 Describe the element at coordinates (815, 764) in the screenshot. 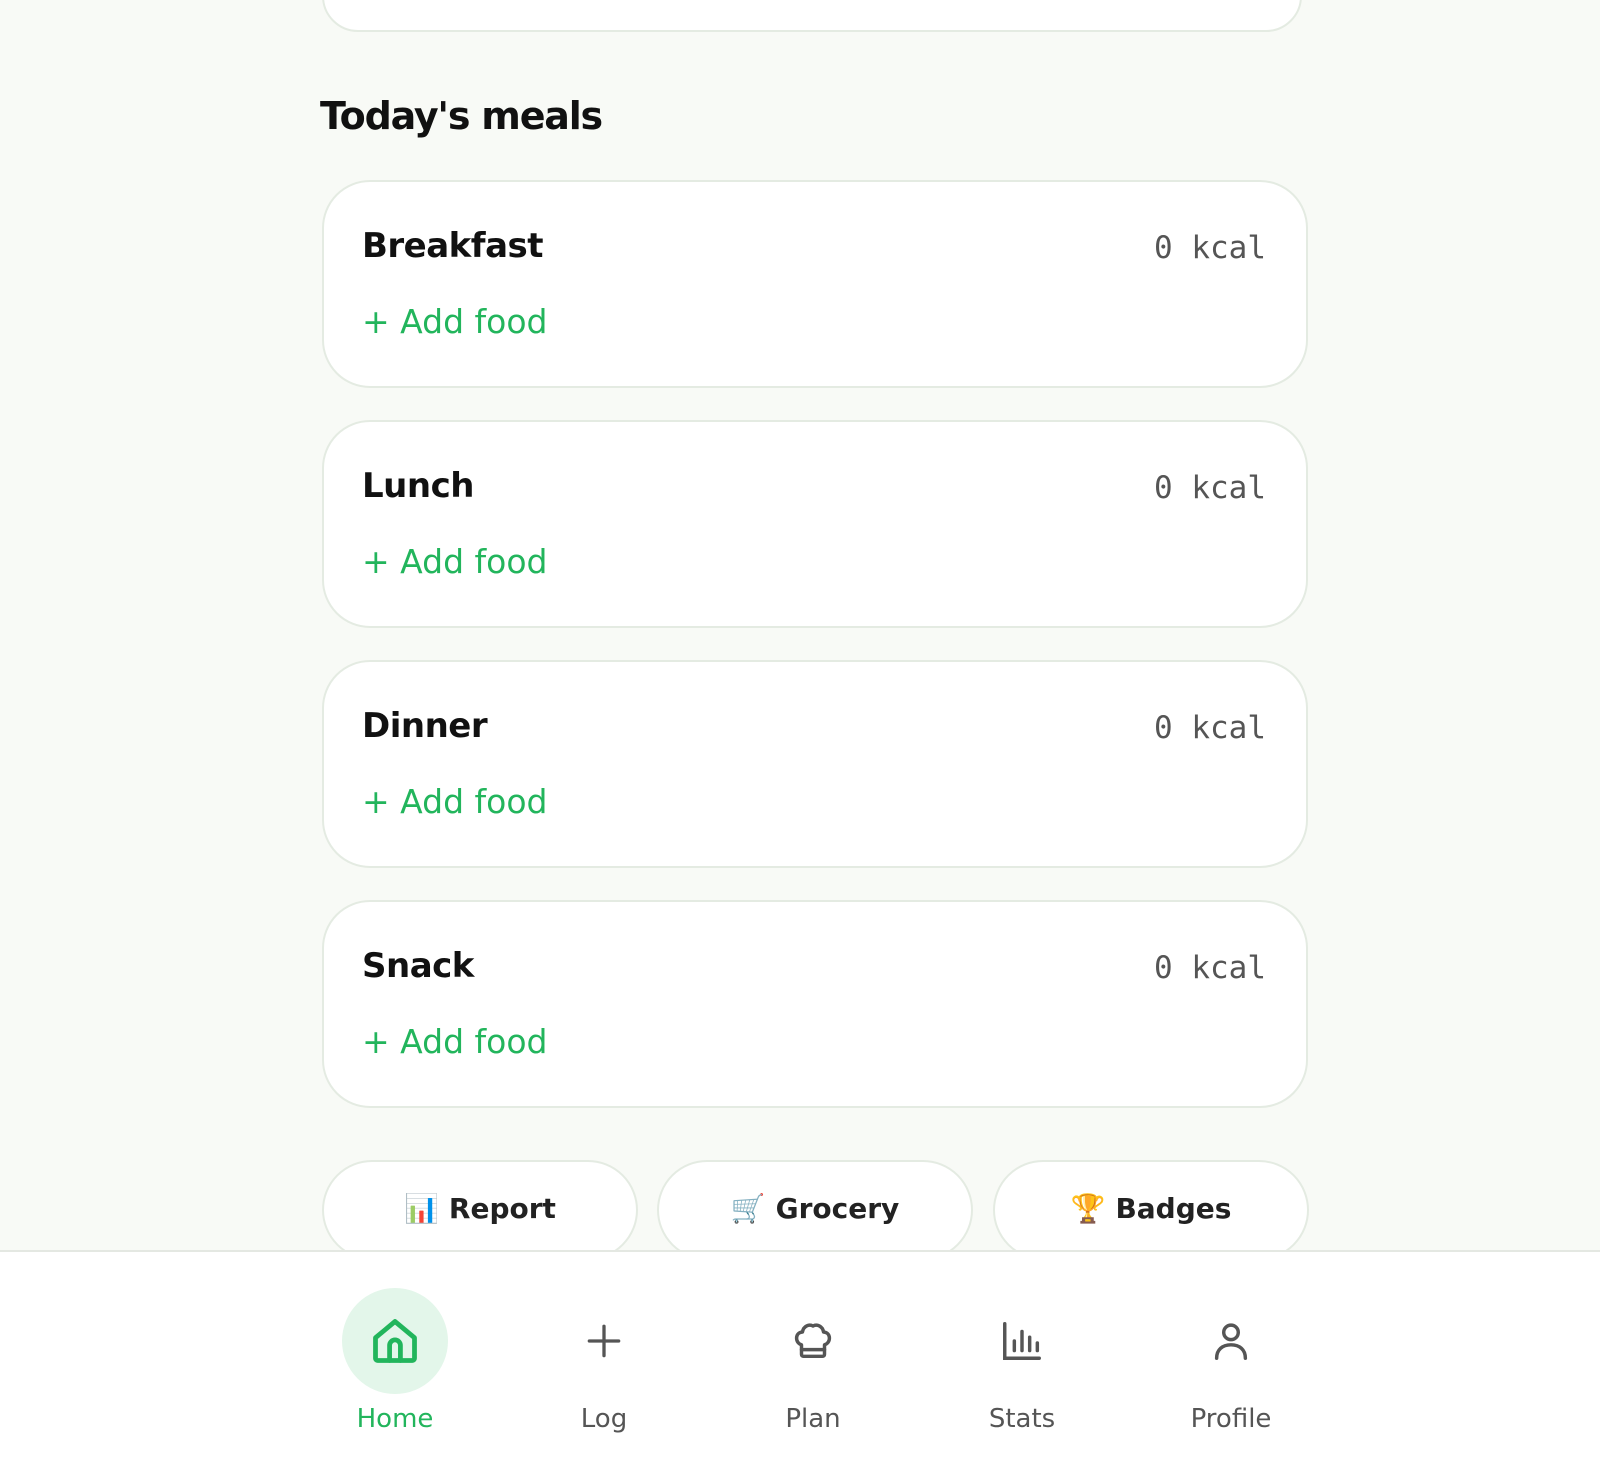

I see `meal-card-dinner: Dinner 0 kcal + Add food` at that location.